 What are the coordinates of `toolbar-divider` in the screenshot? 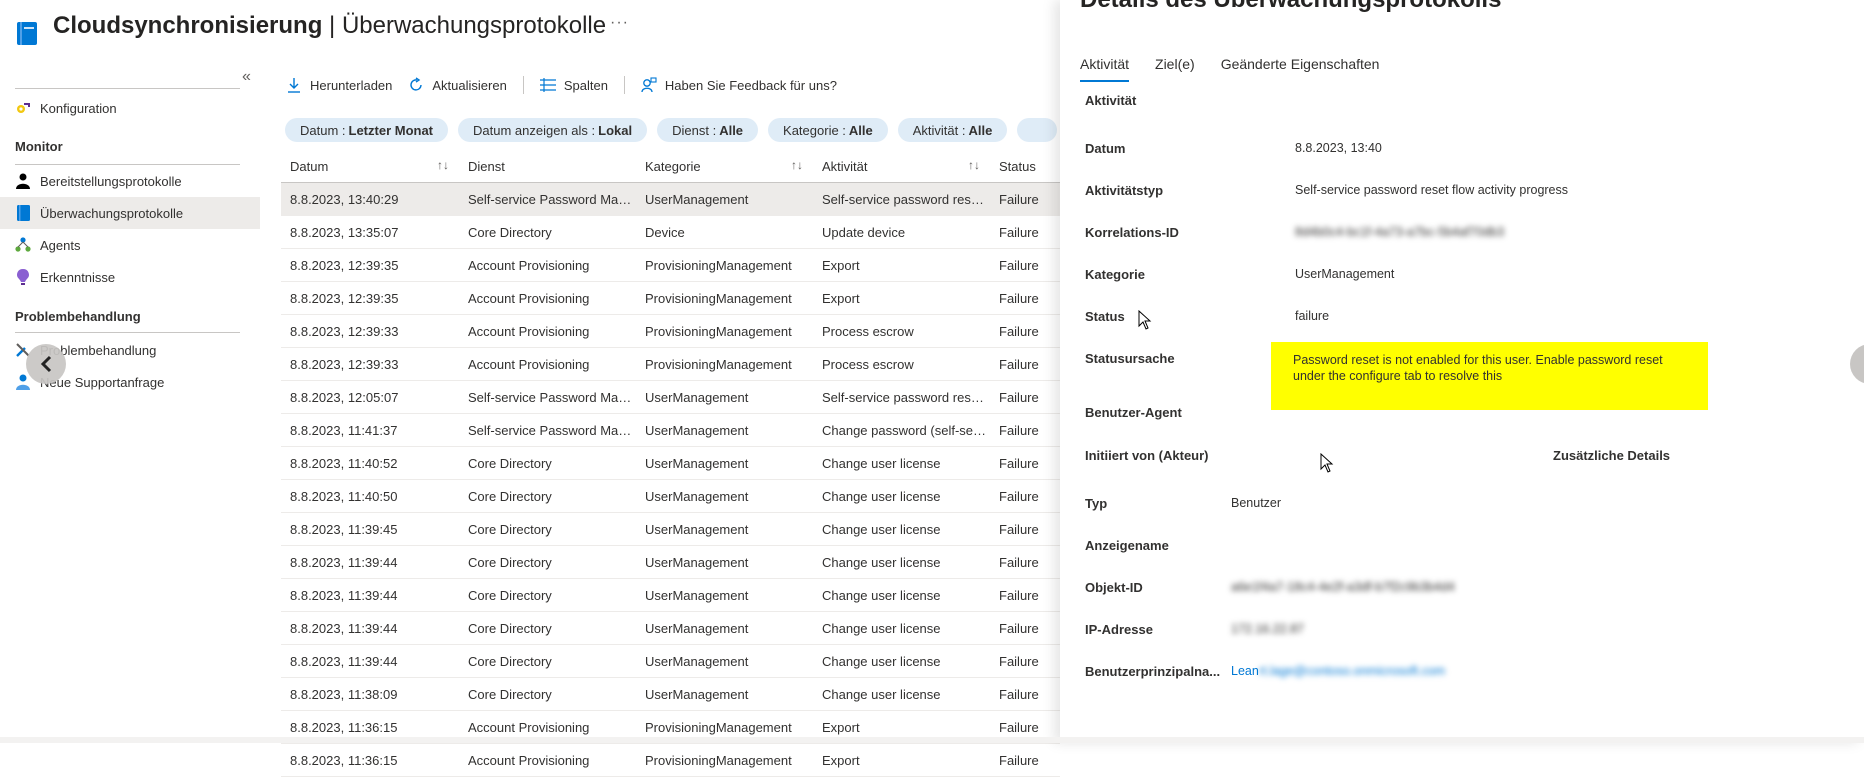 It's located at (523, 85).